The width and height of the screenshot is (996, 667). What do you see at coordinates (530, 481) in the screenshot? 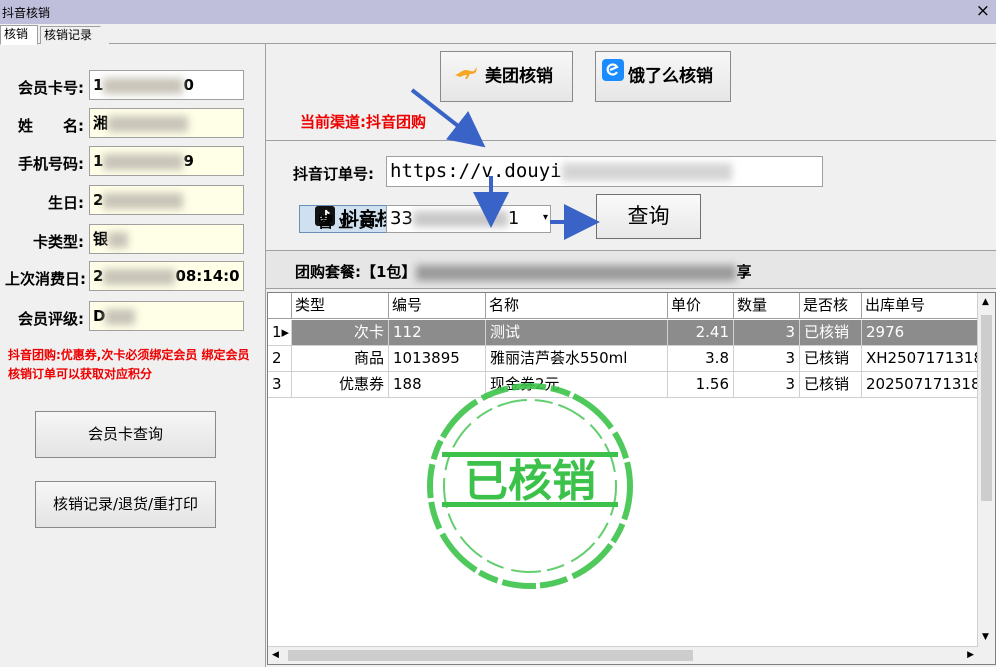
I see `stamp-text: 已核销` at bounding box center [530, 481].